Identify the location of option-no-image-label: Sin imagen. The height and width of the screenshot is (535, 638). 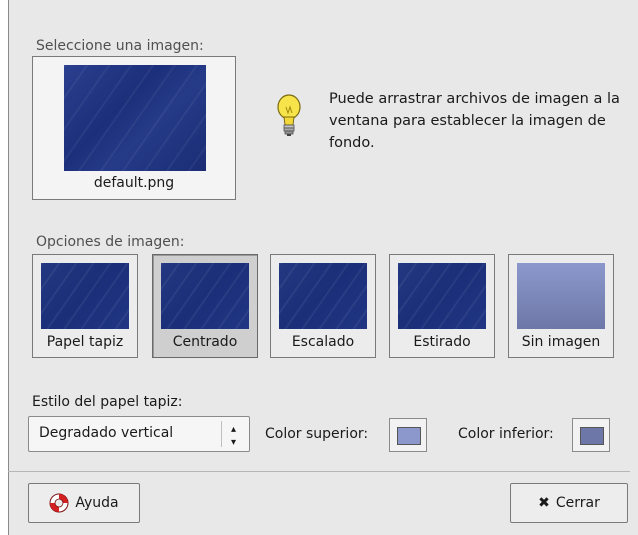
(561, 342).